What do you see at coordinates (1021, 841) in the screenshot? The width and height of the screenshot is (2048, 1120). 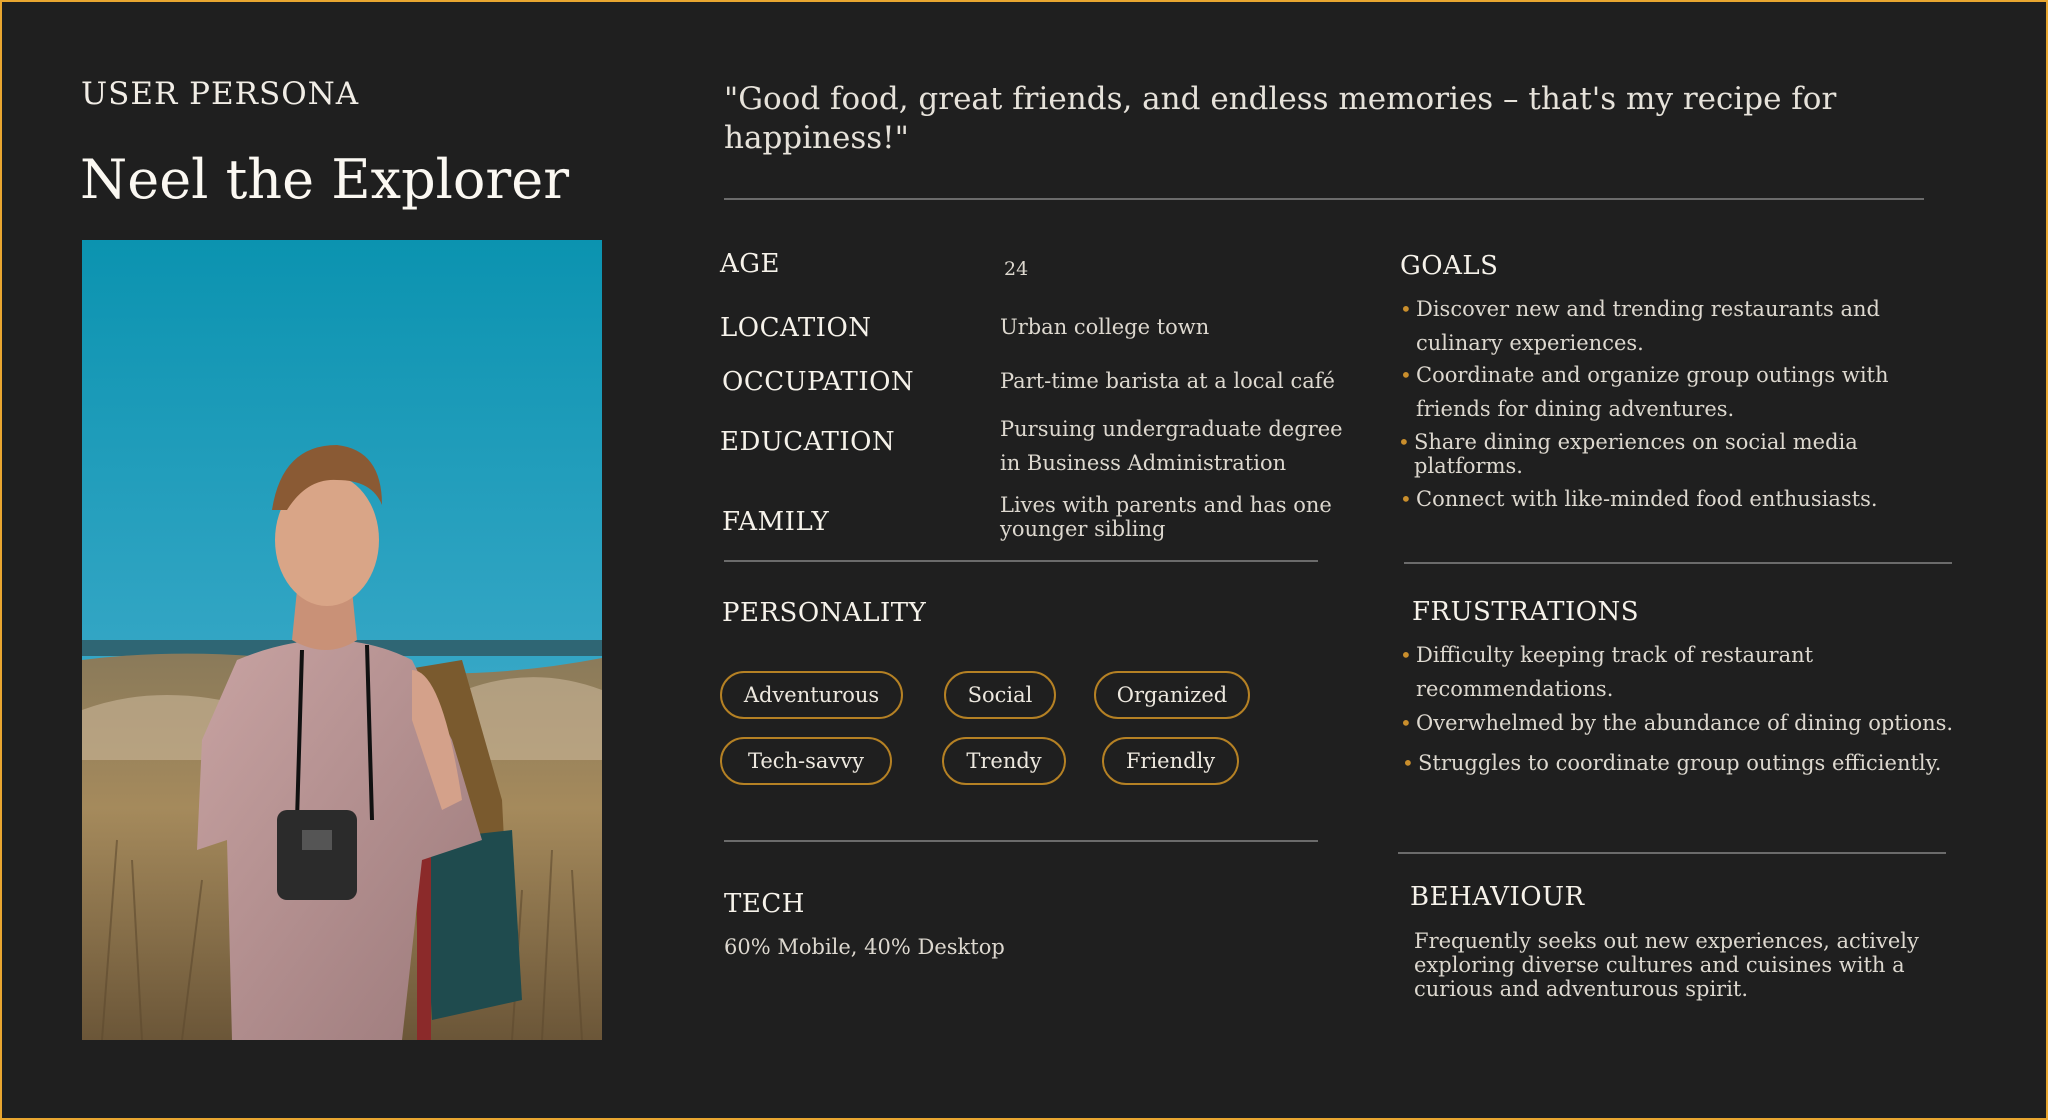 I see `divider-personality` at bounding box center [1021, 841].